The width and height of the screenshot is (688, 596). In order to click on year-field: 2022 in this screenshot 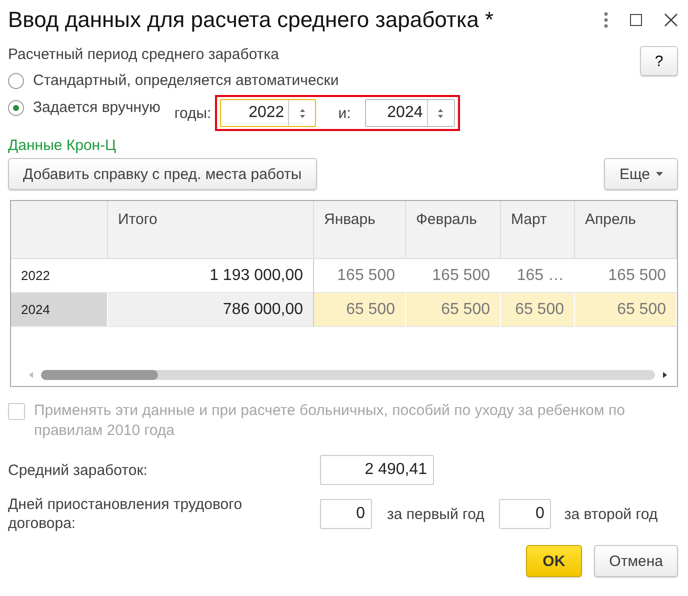, I will do `click(268, 113)`.